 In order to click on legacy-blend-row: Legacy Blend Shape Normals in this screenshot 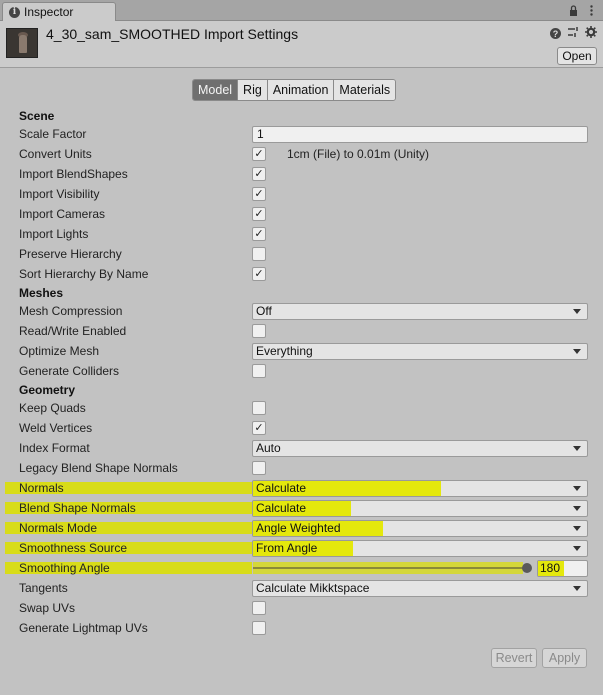, I will do `click(301, 469)`.